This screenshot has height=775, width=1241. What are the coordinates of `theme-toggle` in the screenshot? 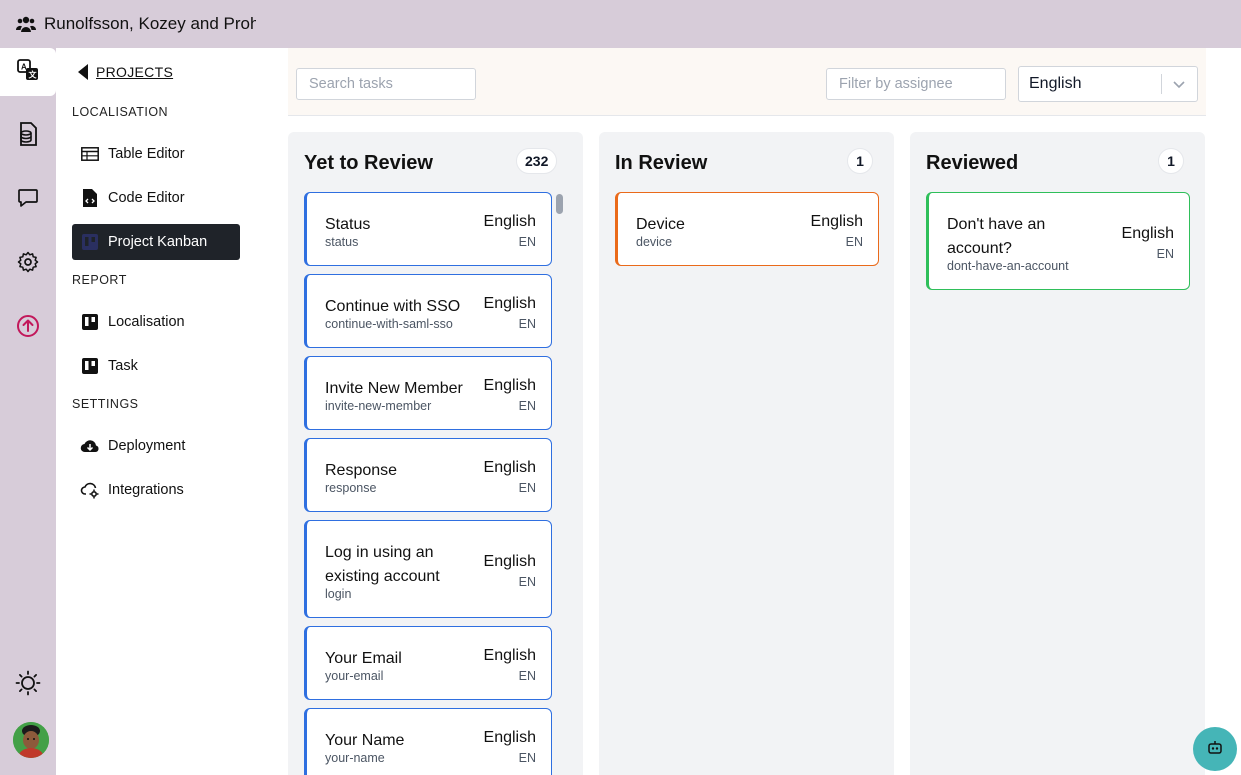 It's located at (28, 685).